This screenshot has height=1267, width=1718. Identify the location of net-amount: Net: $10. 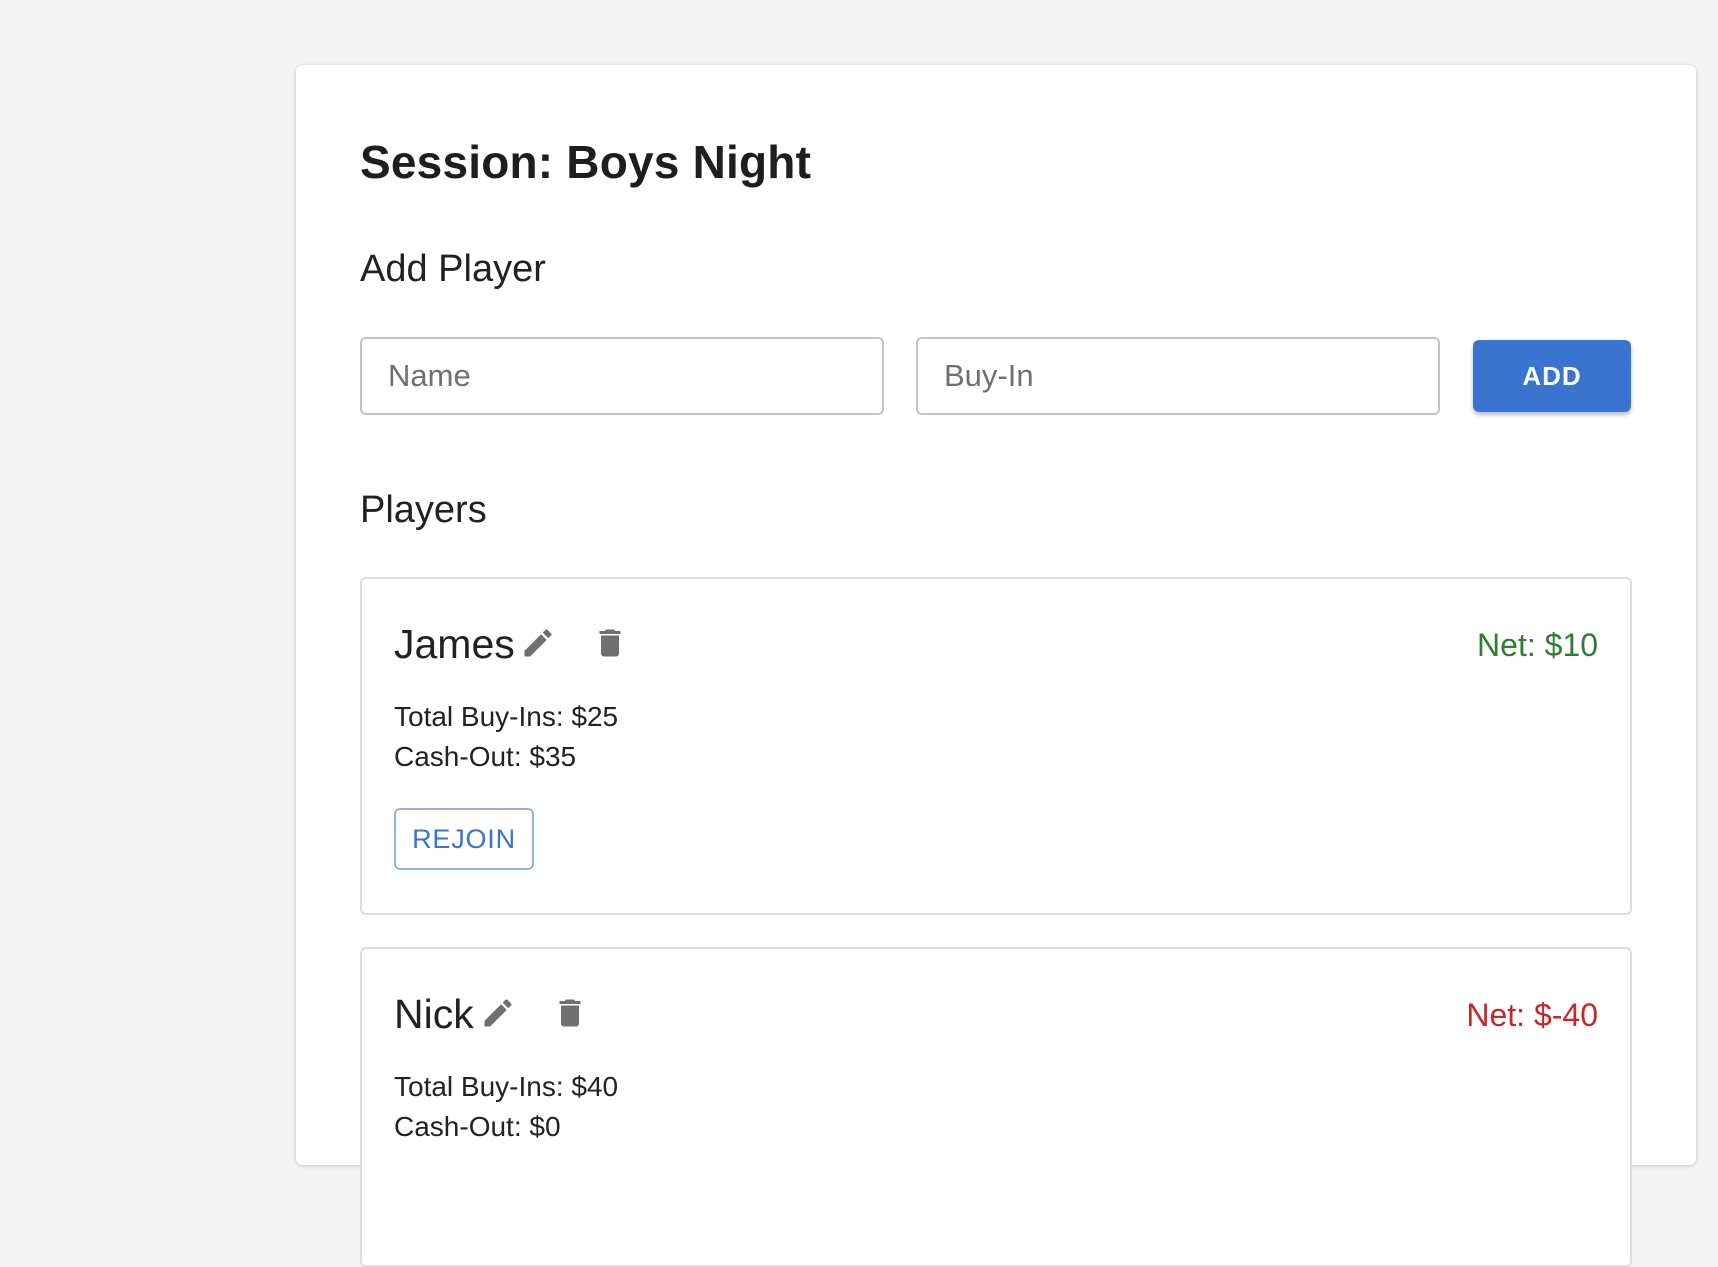
(1537, 645).